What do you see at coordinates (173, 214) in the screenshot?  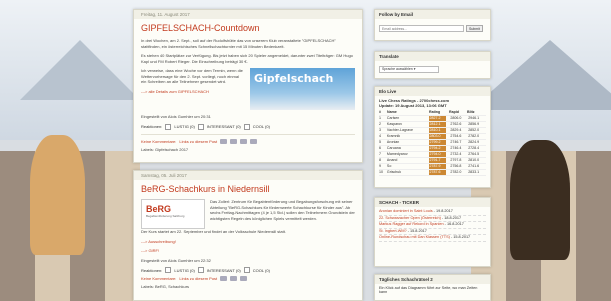 I see `berg-logo: BeRG Begabtenförderung Salzburg` at bounding box center [173, 214].